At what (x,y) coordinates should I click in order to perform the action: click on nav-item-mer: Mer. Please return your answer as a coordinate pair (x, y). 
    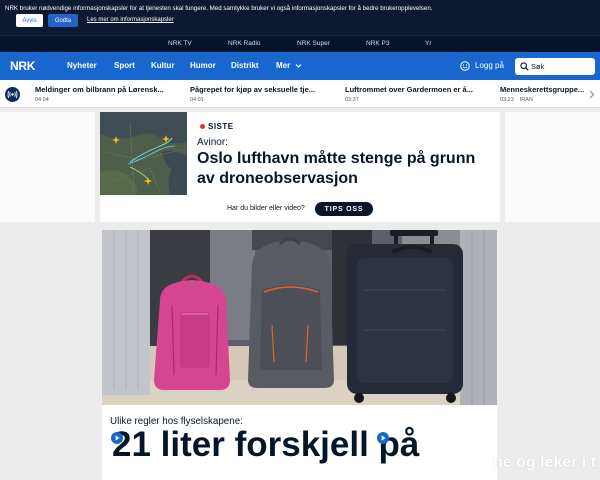
    Looking at the image, I should click on (289, 66).